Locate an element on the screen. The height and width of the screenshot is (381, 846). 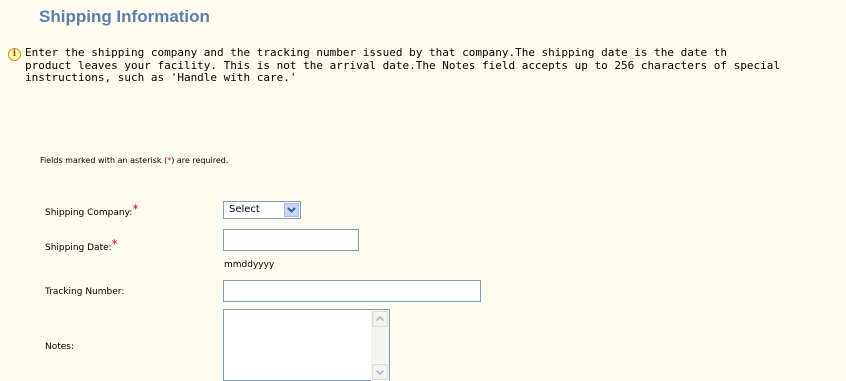
shipping-date-format-hint: mmddyyyy is located at coordinates (249, 265).